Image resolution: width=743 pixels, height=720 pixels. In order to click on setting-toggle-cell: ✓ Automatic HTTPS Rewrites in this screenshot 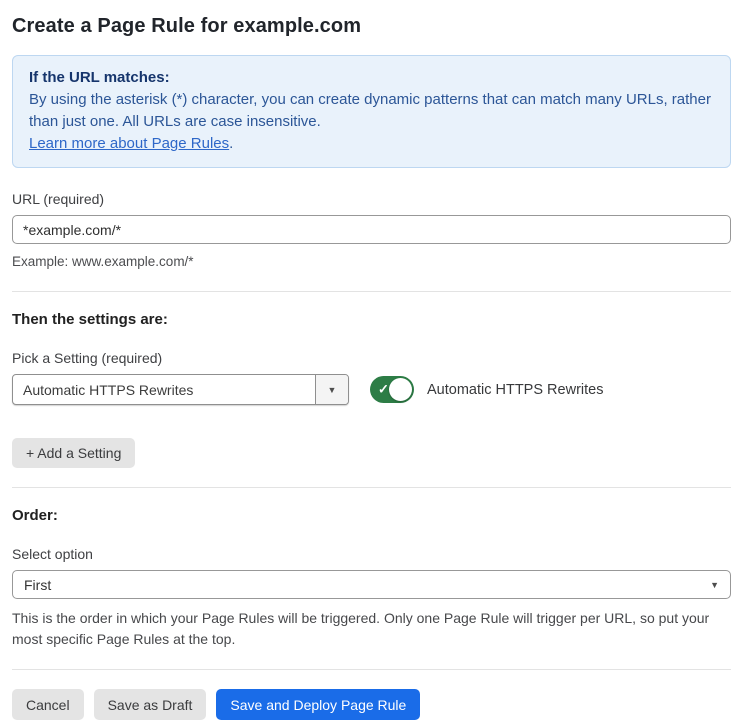, I will do `click(486, 389)`.